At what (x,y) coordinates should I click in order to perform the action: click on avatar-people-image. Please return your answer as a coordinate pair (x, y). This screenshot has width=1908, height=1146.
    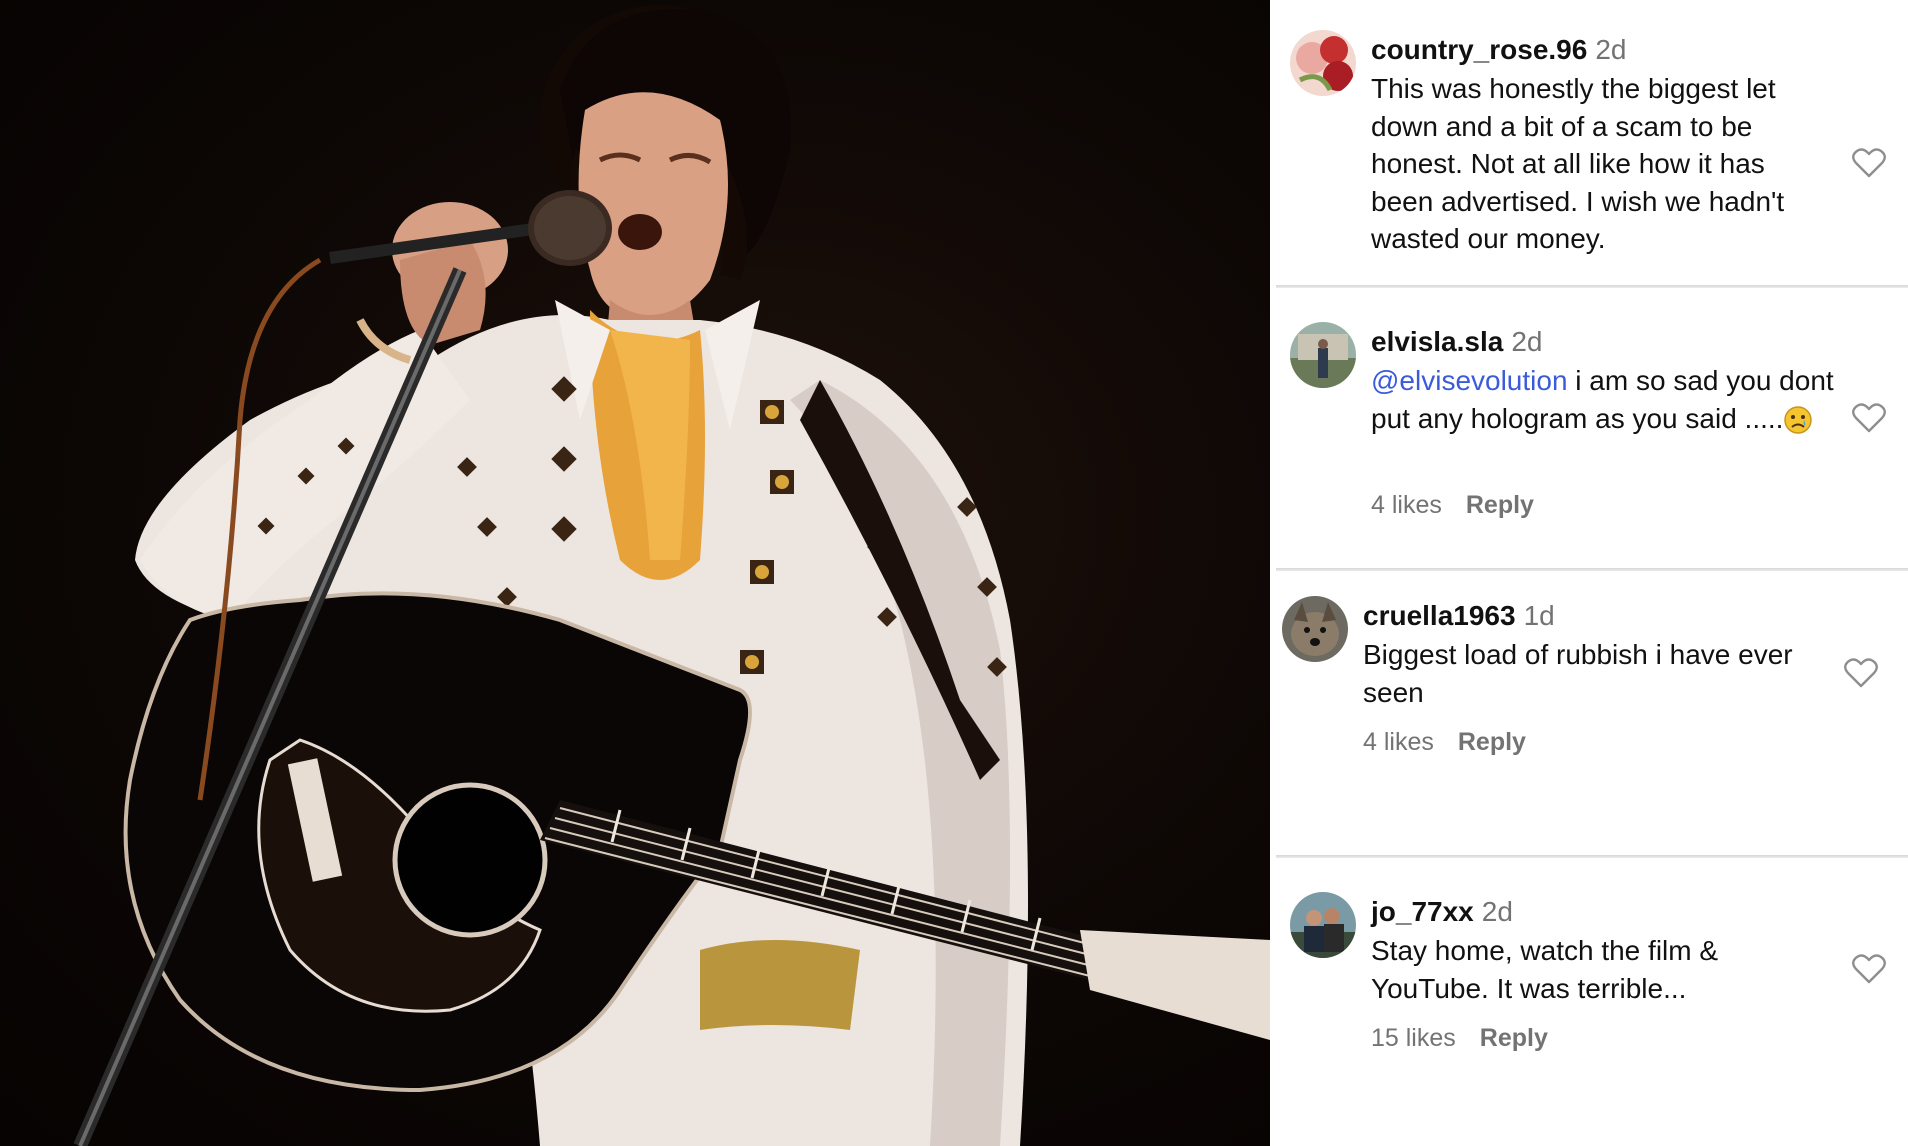
    Looking at the image, I should click on (1323, 925).